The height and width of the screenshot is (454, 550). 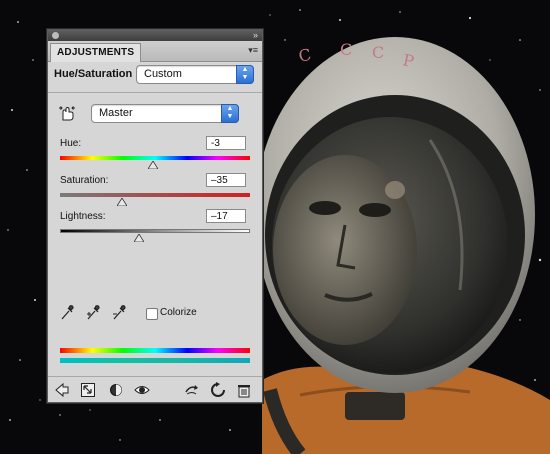 What do you see at coordinates (62, 390) in the screenshot?
I see `back-arrow-icon` at bounding box center [62, 390].